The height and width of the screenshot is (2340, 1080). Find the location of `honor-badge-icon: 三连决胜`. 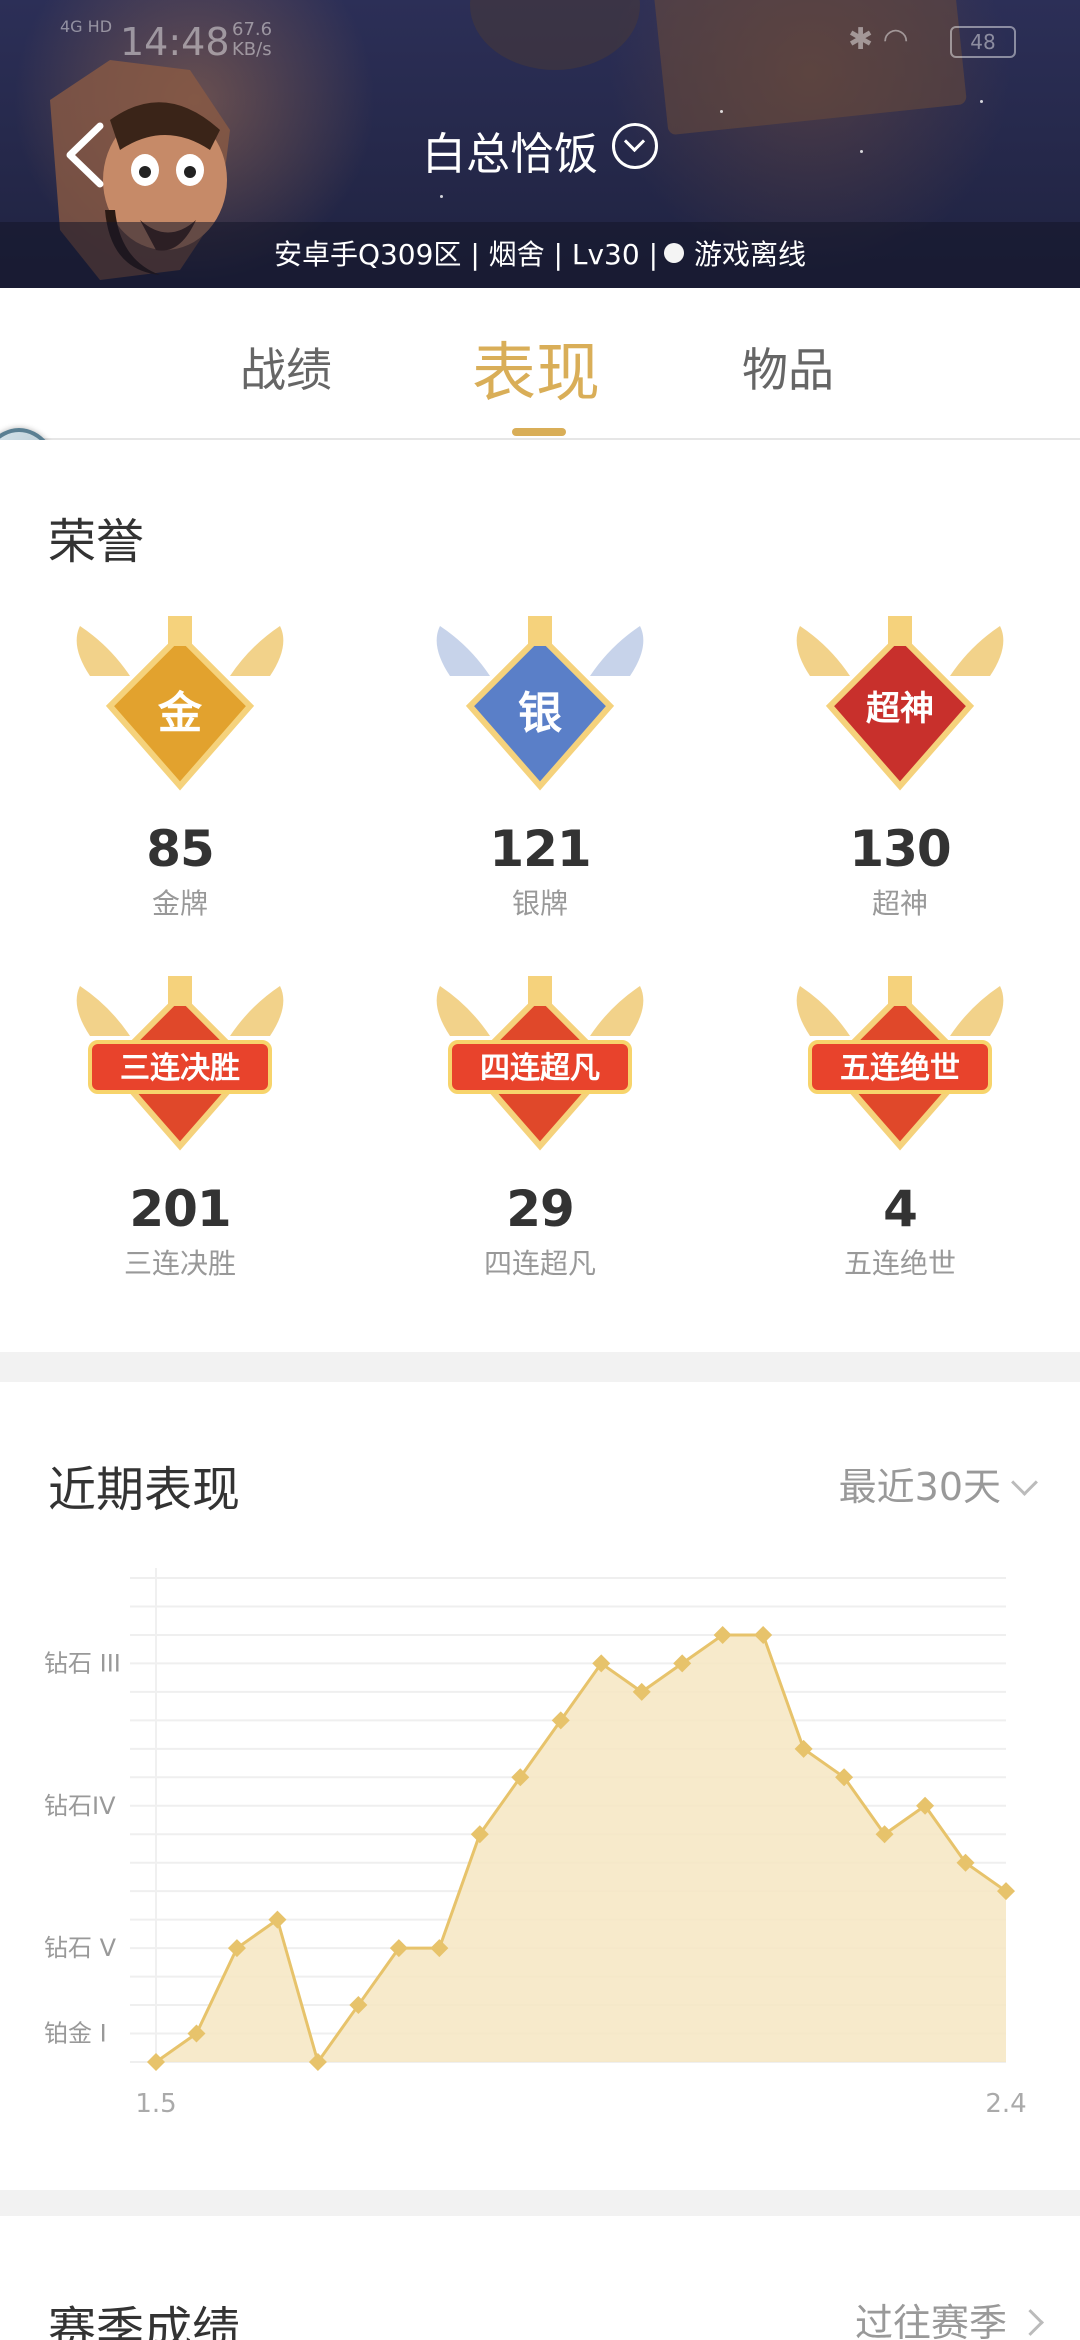

honor-badge-icon: 三连决胜 is located at coordinates (180, 1063).